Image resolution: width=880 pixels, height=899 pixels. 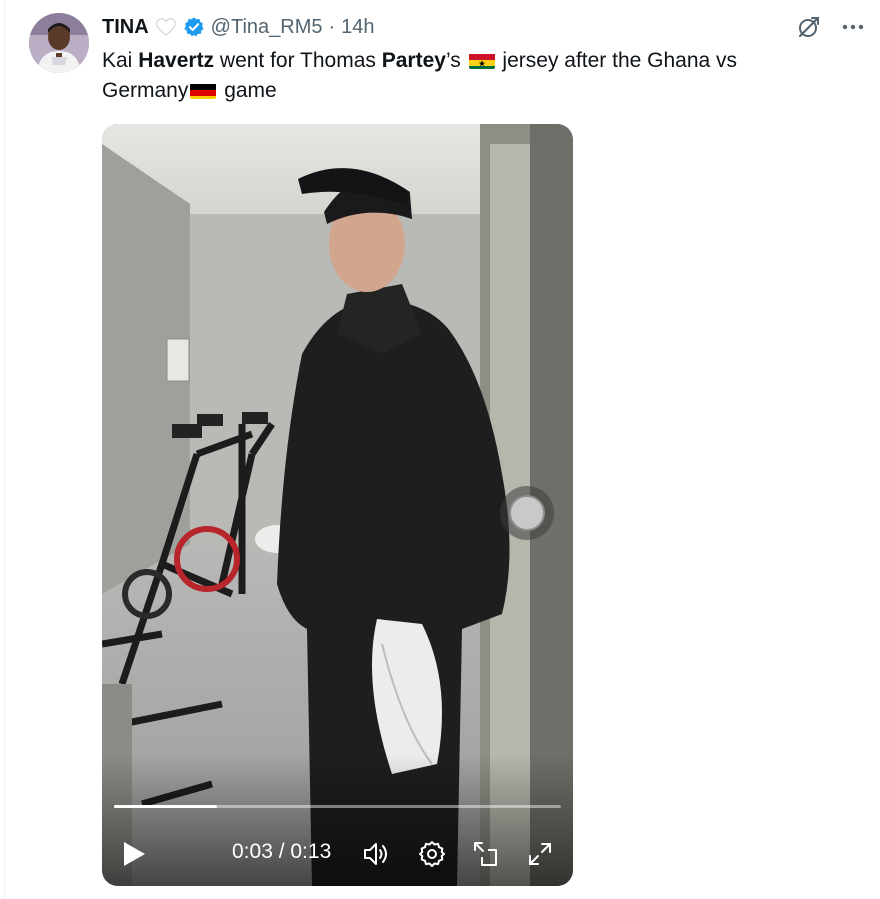 What do you see at coordinates (247, 90) in the screenshot?
I see `text-part: game` at bounding box center [247, 90].